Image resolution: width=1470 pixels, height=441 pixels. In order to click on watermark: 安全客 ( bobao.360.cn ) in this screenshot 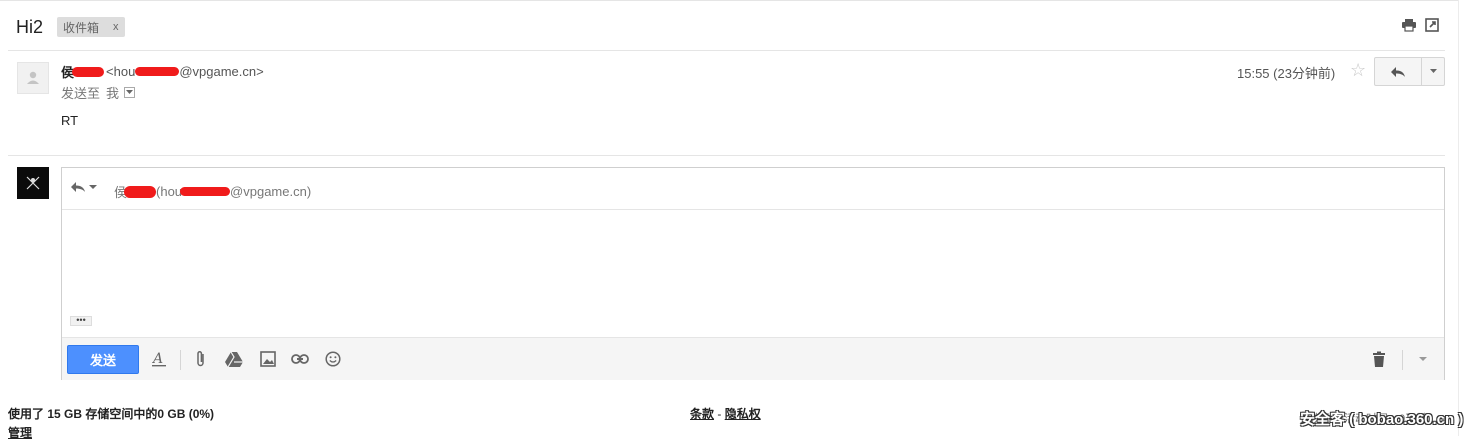, I will do `click(1382, 419)`.